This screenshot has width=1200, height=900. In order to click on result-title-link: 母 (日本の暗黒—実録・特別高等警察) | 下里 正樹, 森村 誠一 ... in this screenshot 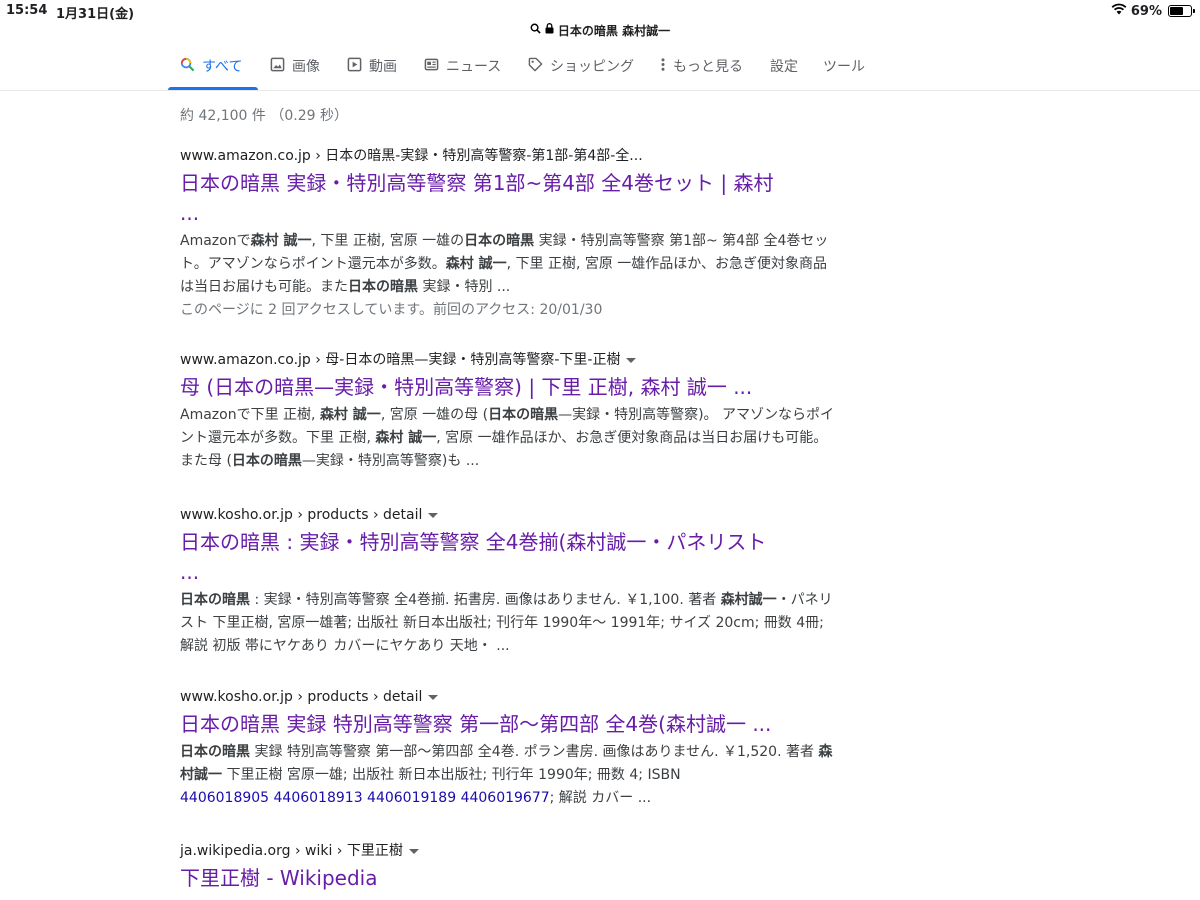, I will do `click(510, 387)`.